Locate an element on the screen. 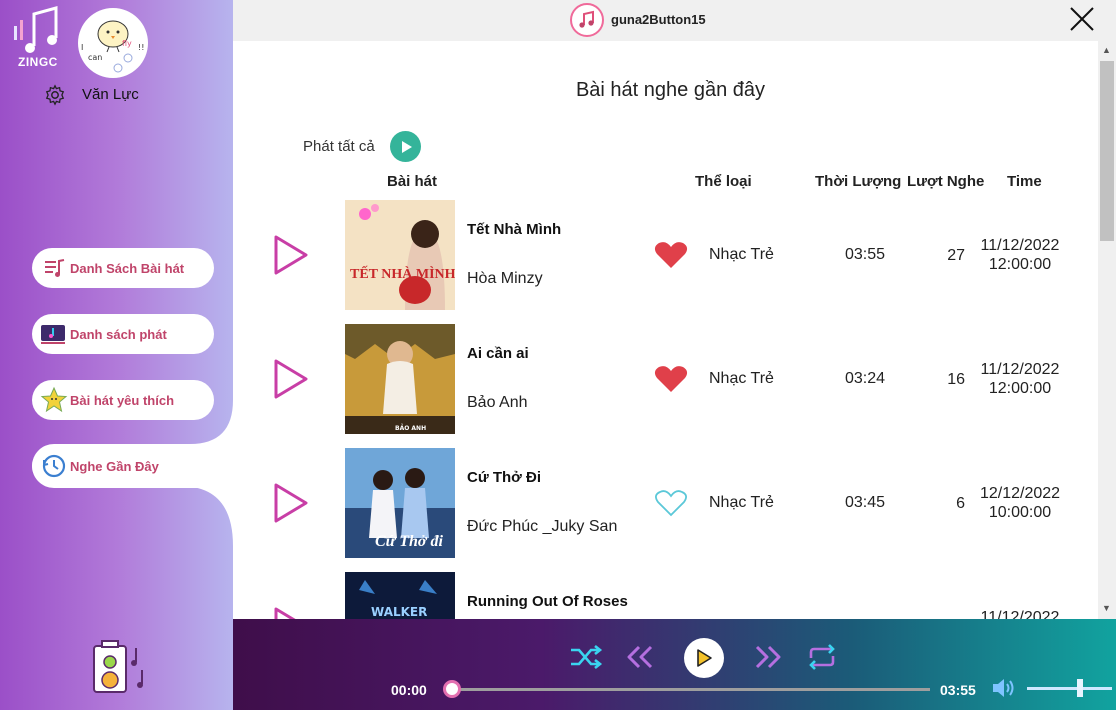 This screenshot has width=1116, height=710. avatar-text-exclaim: !! is located at coordinates (141, 47).